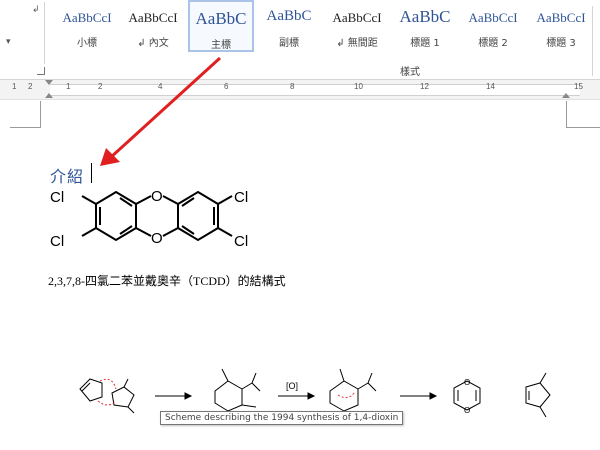 The width and height of the screenshot is (600, 450). I want to click on style-heading-2: AaBbCcI 標題 2, so click(493, 26).